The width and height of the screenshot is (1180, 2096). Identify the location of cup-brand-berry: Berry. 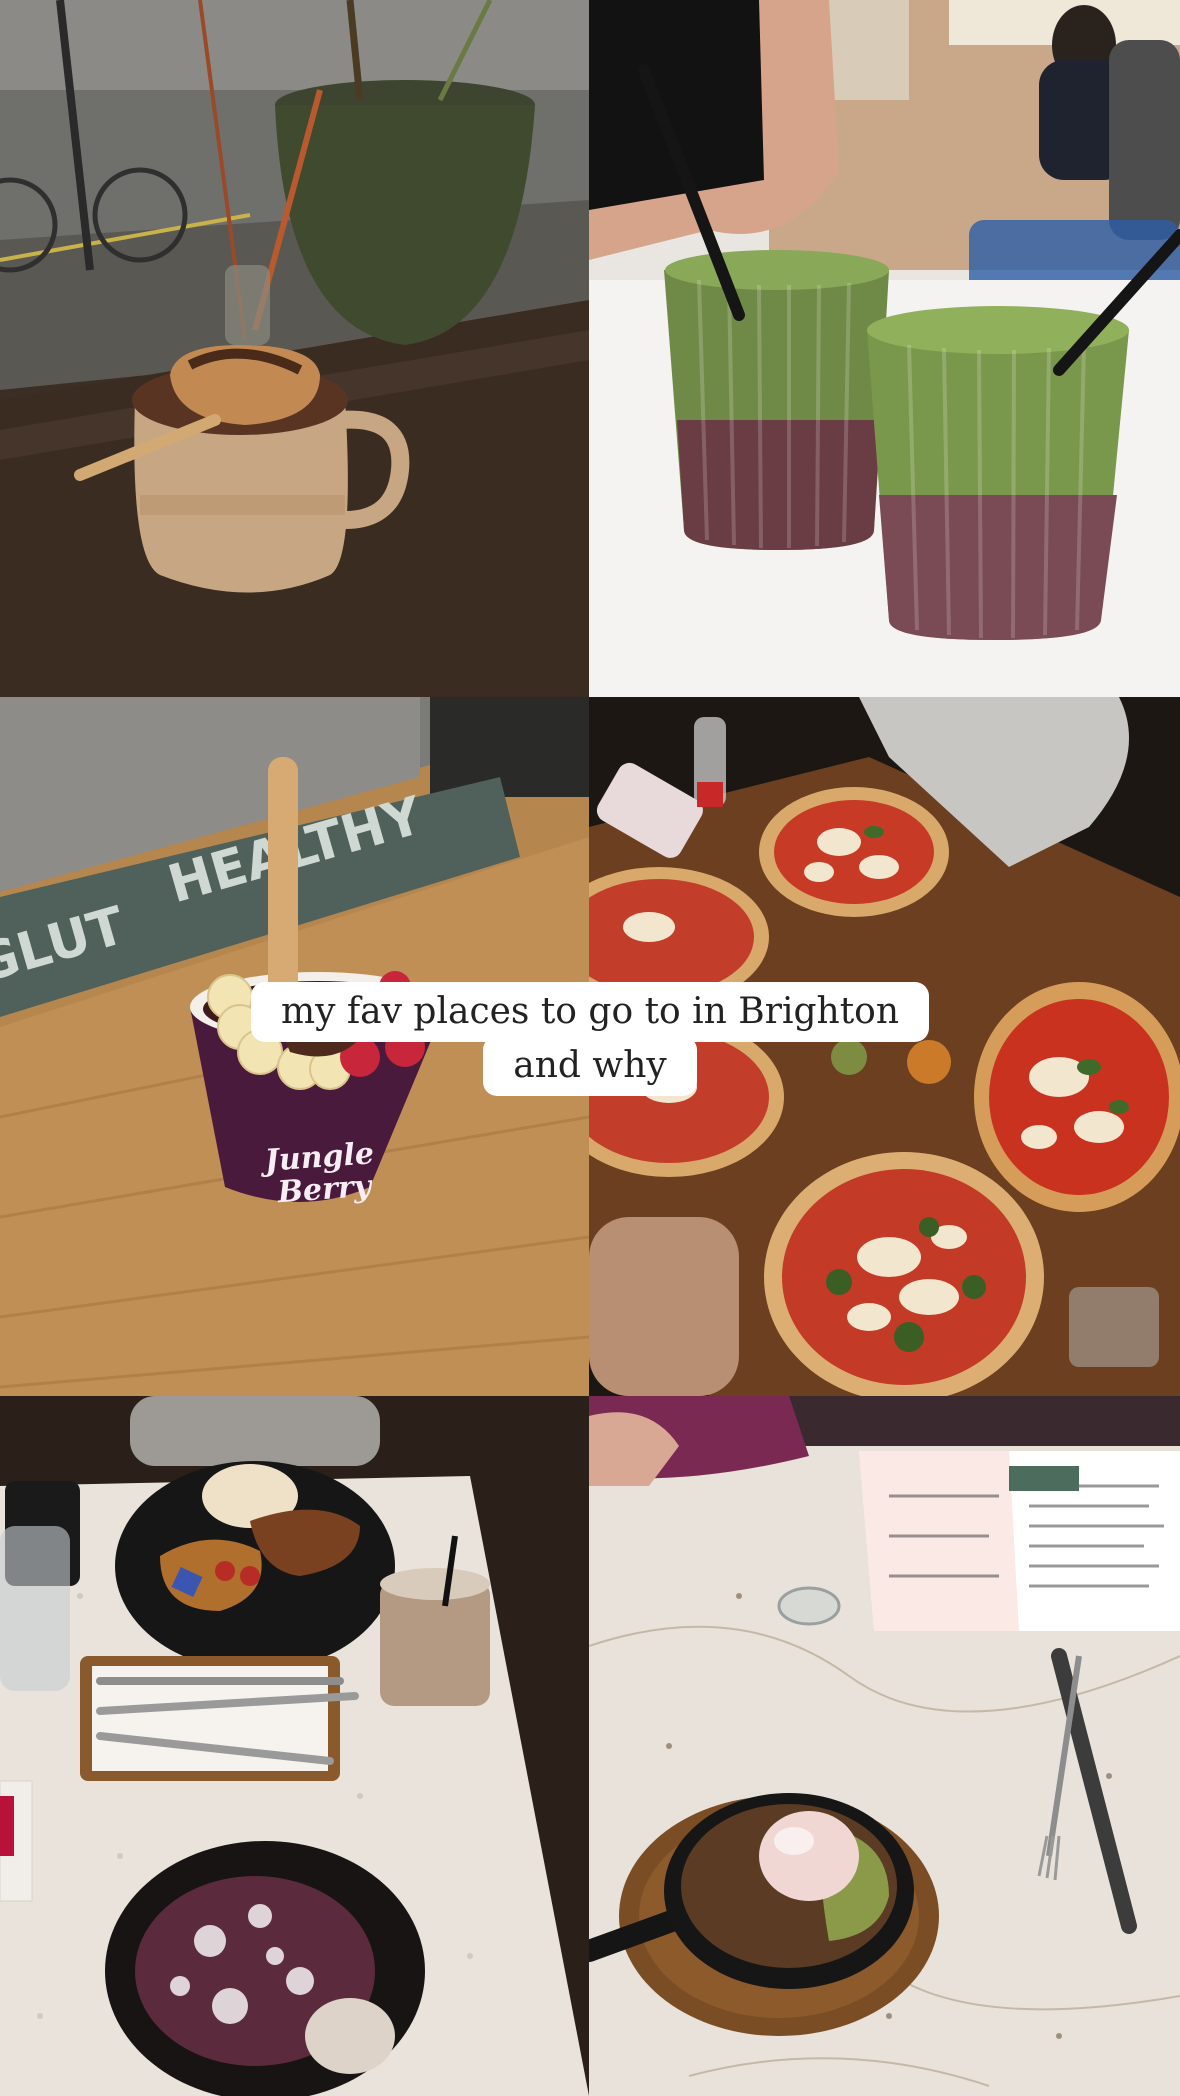
(324, 1190).